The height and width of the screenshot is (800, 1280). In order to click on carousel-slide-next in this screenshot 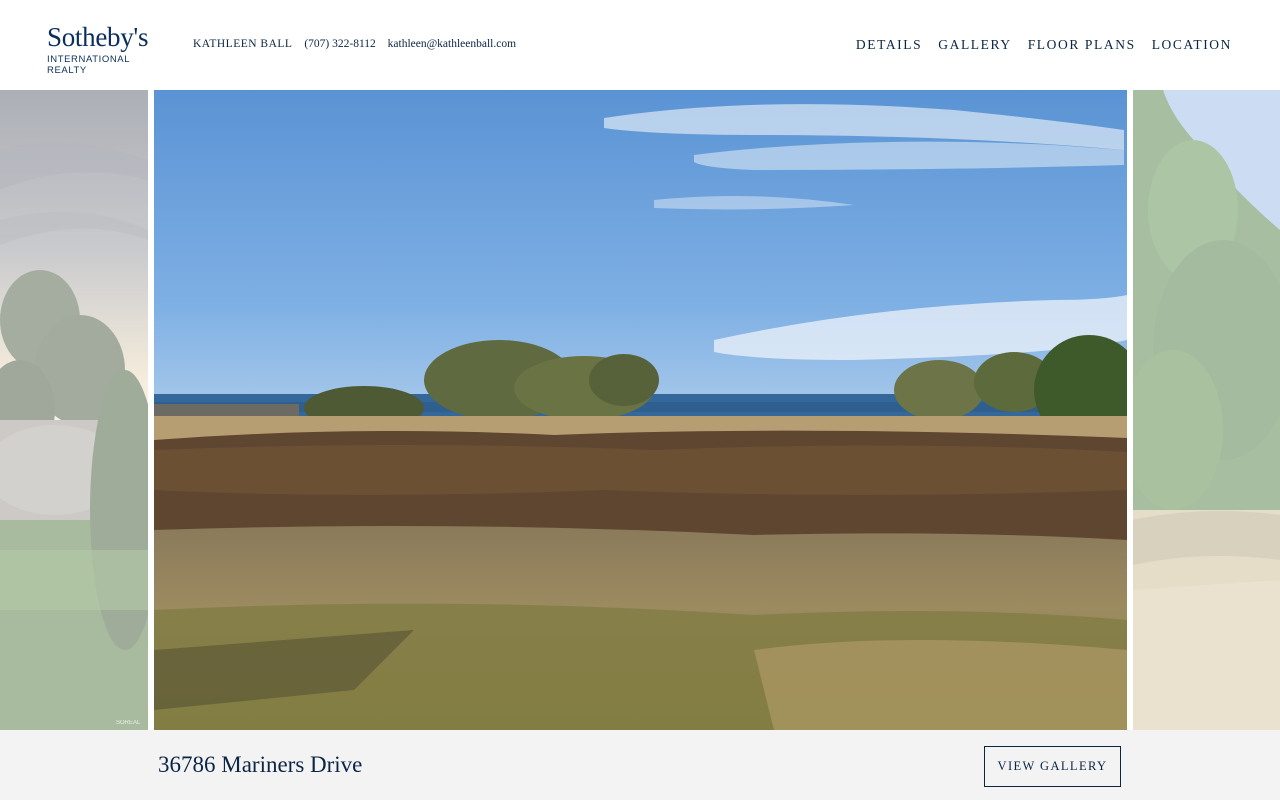, I will do `click(1206, 410)`.